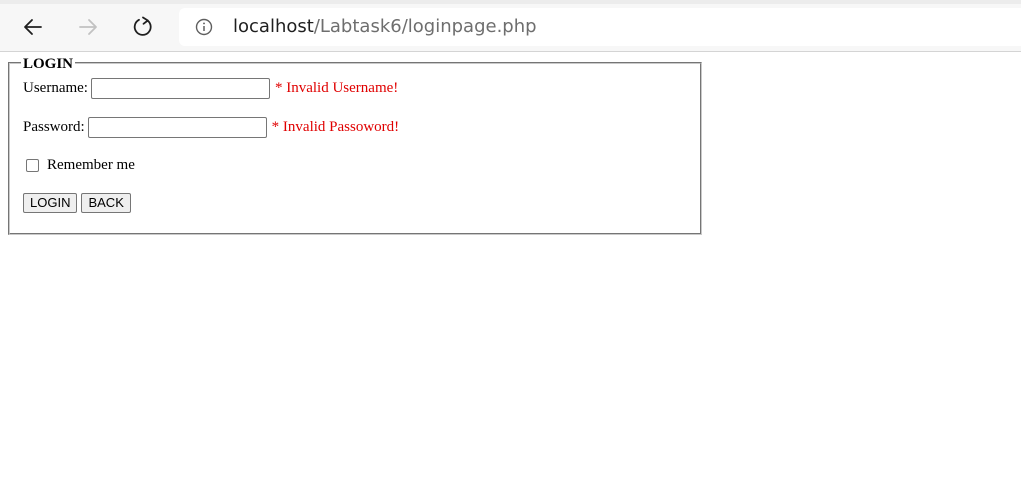 Image resolution: width=1021 pixels, height=499 pixels. What do you see at coordinates (180, 88) in the screenshot?
I see `username-input` at bounding box center [180, 88].